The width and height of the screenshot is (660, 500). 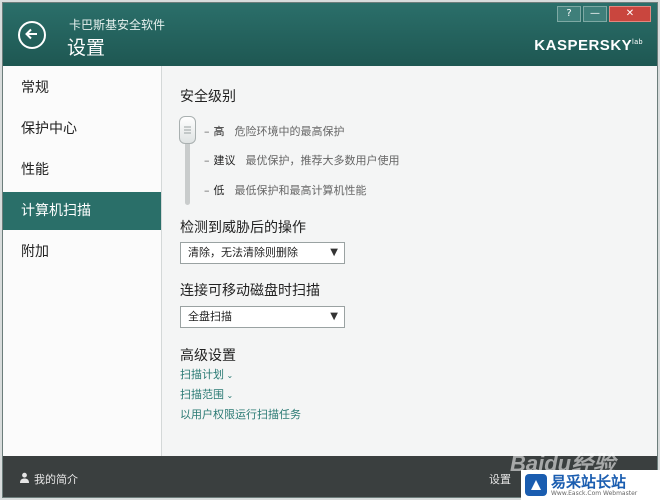 I want to click on page-title: 设置, so click(x=86, y=48).